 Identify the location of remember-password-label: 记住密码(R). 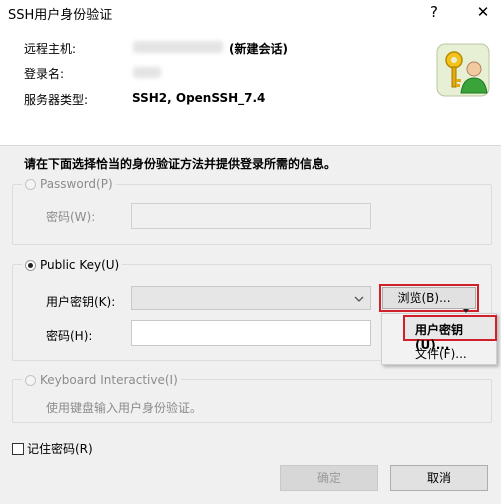
(60, 449).